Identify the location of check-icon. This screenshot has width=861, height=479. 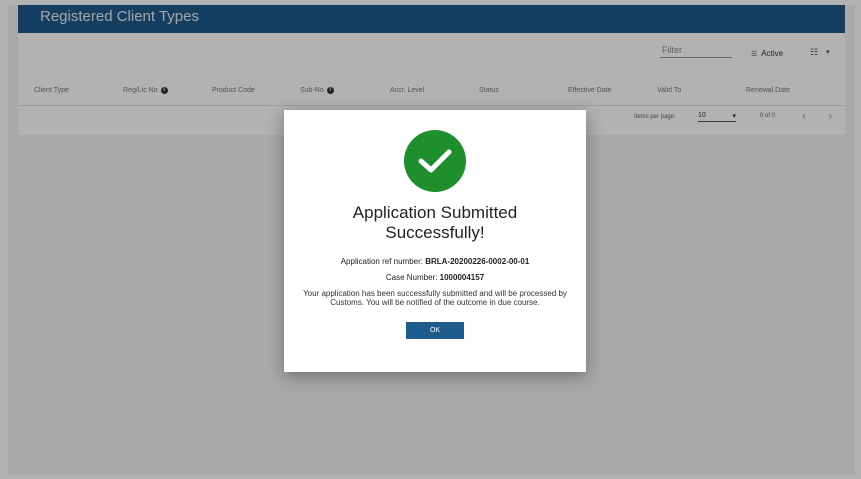
(435, 161).